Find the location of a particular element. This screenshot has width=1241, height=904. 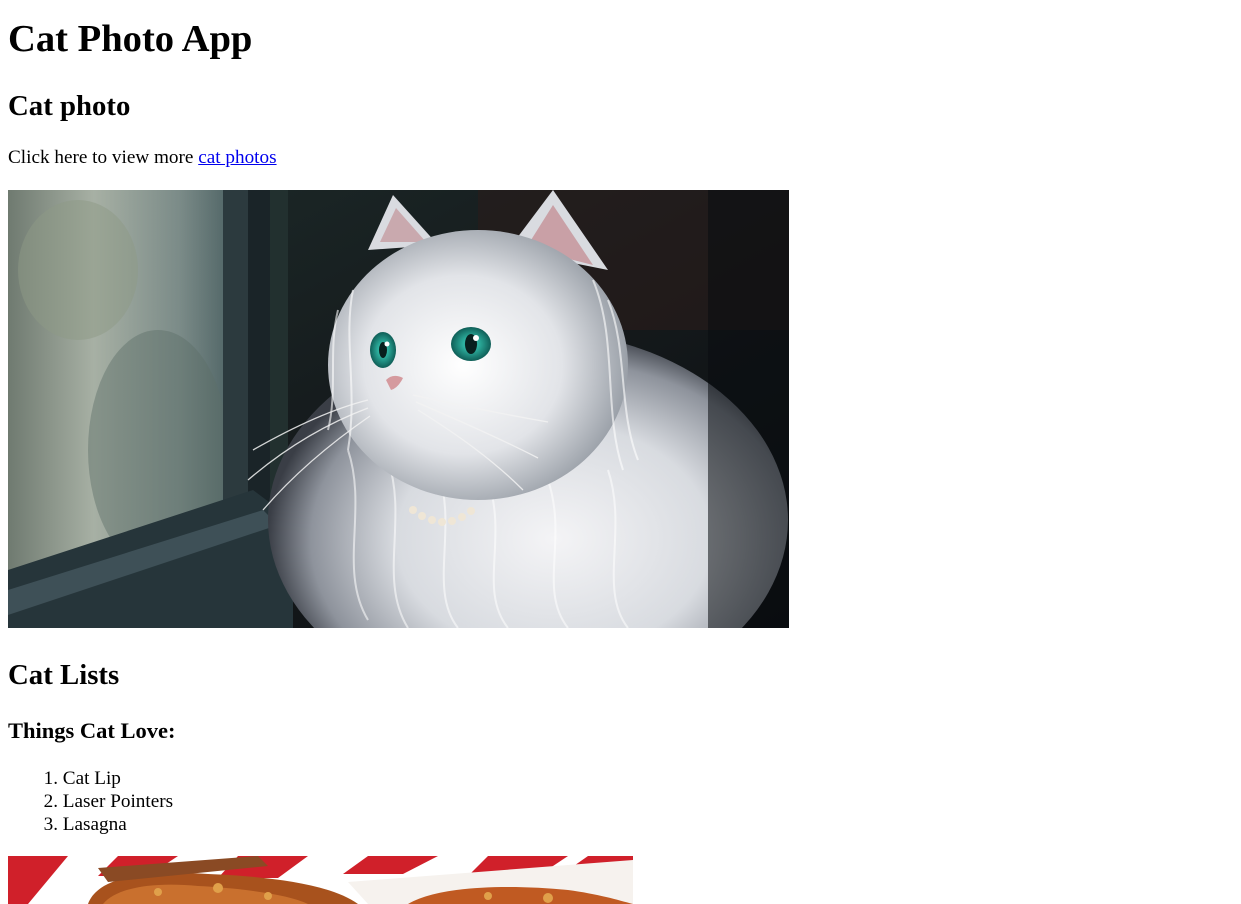

cat-photos-link: cat photos is located at coordinates (237, 157).